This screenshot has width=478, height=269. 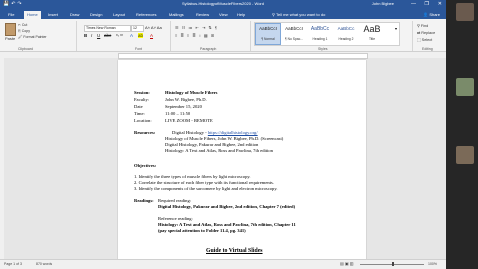 I want to click on minimize-icon: —, so click(x=413, y=4).